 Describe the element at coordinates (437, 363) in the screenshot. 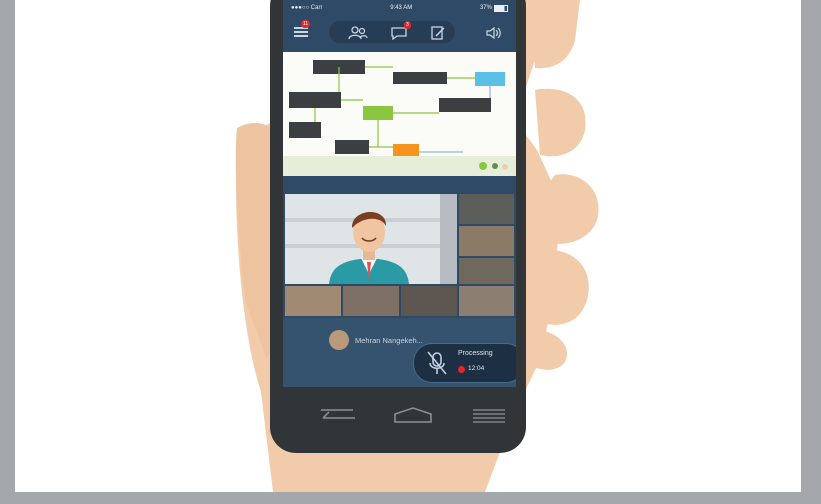

I see `microphone-muted-icon` at that location.